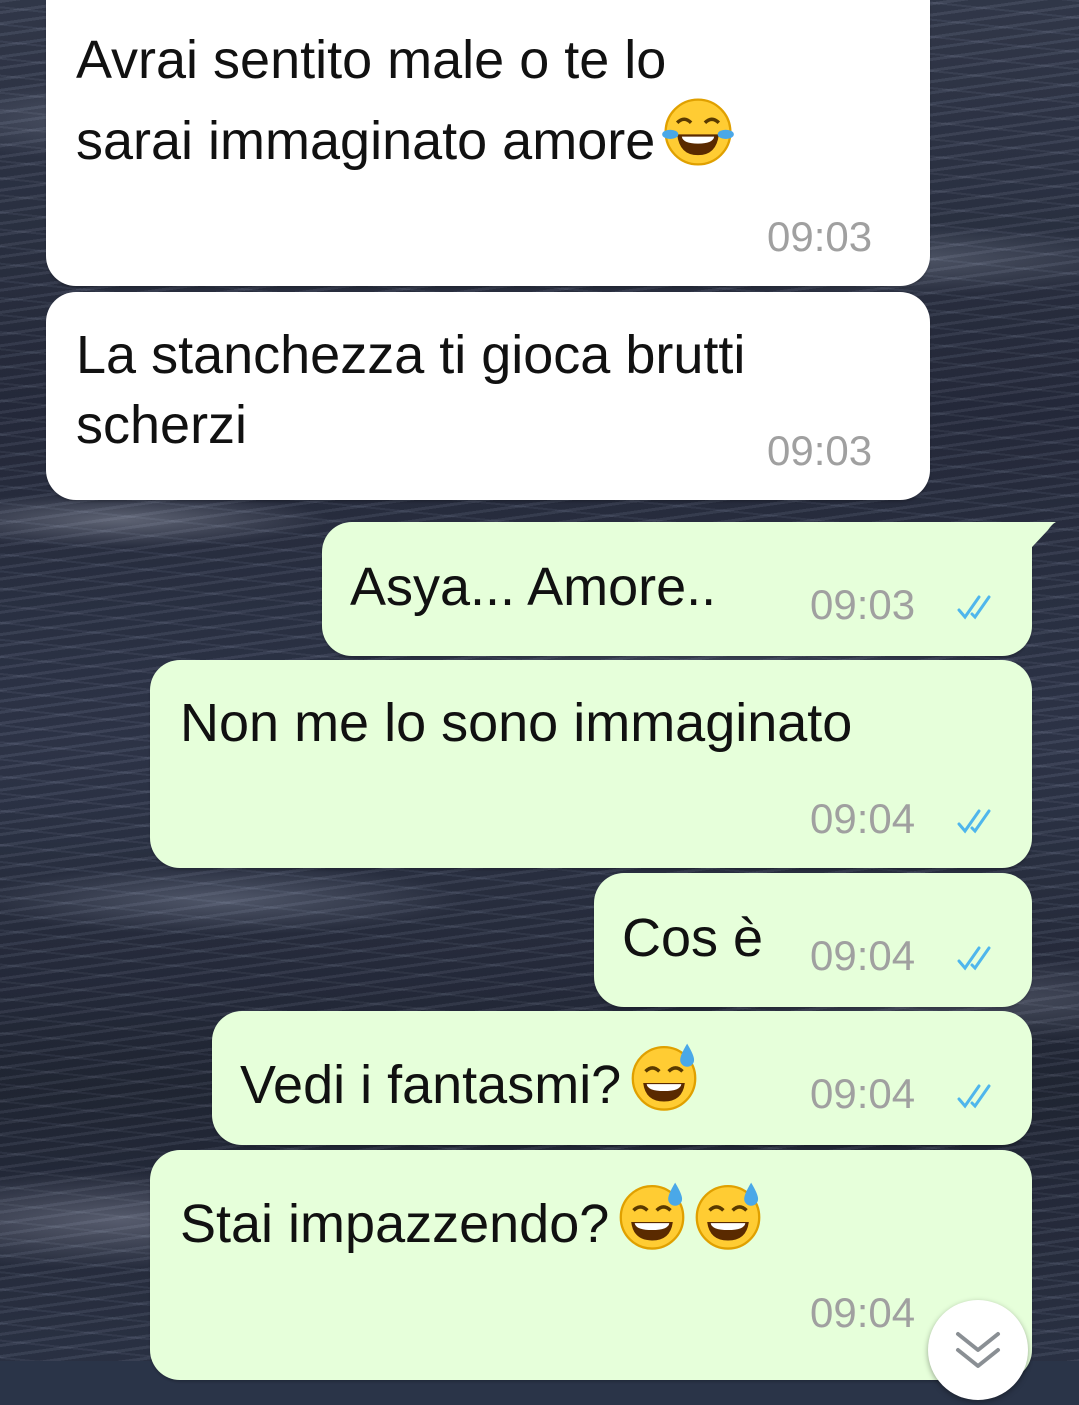 The width and height of the screenshot is (1079, 1405). I want to click on message-text: Vedi i fantasmi?, so click(470, 1079).